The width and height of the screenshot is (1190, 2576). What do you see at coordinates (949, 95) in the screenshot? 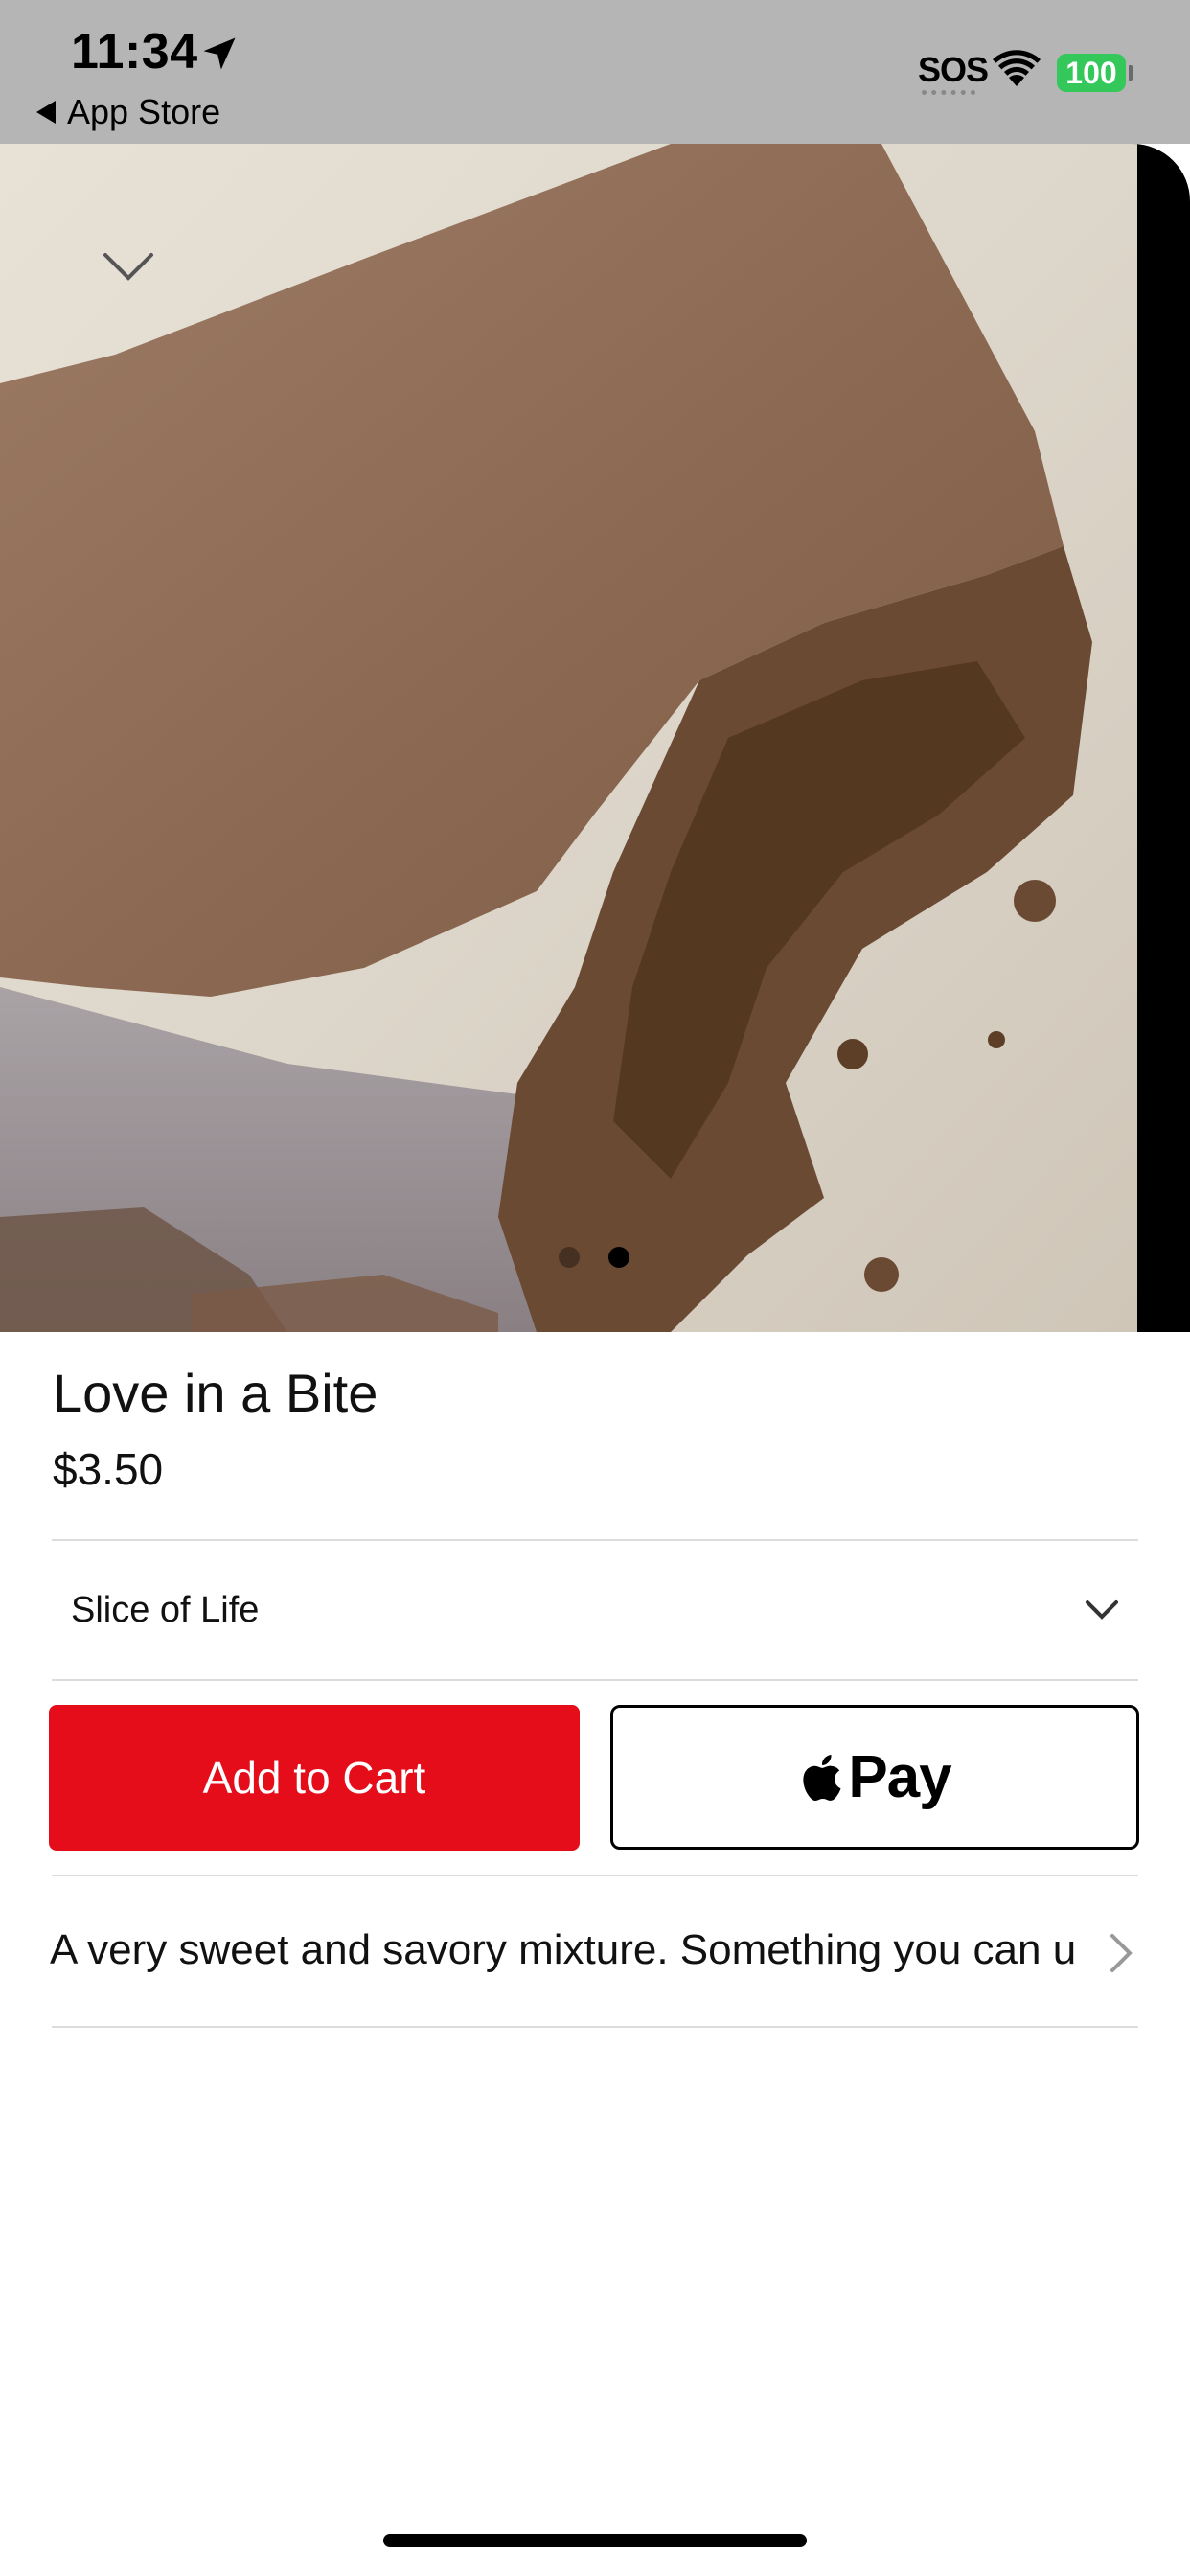
I see `signal-dots-icon` at bounding box center [949, 95].